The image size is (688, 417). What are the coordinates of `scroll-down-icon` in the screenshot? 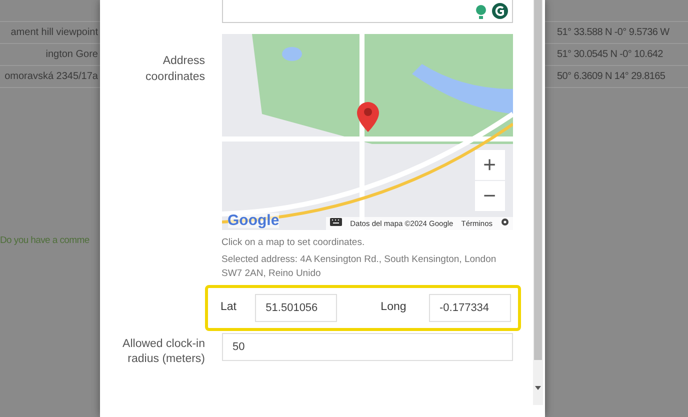 It's located at (538, 388).